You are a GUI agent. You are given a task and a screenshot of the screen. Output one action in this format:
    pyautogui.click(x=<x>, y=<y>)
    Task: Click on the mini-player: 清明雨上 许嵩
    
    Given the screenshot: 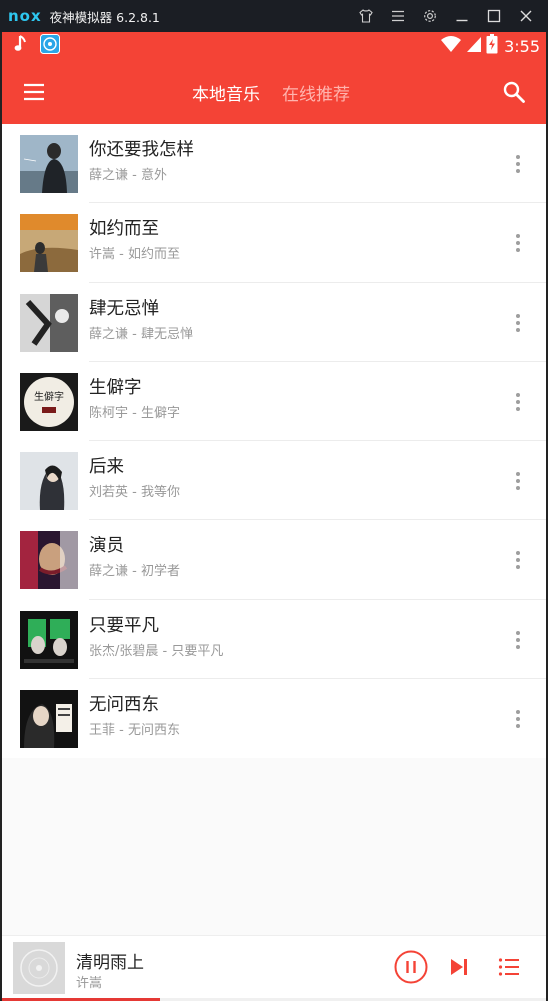 What is the action you would take?
    pyautogui.click(x=274, y=968)
    